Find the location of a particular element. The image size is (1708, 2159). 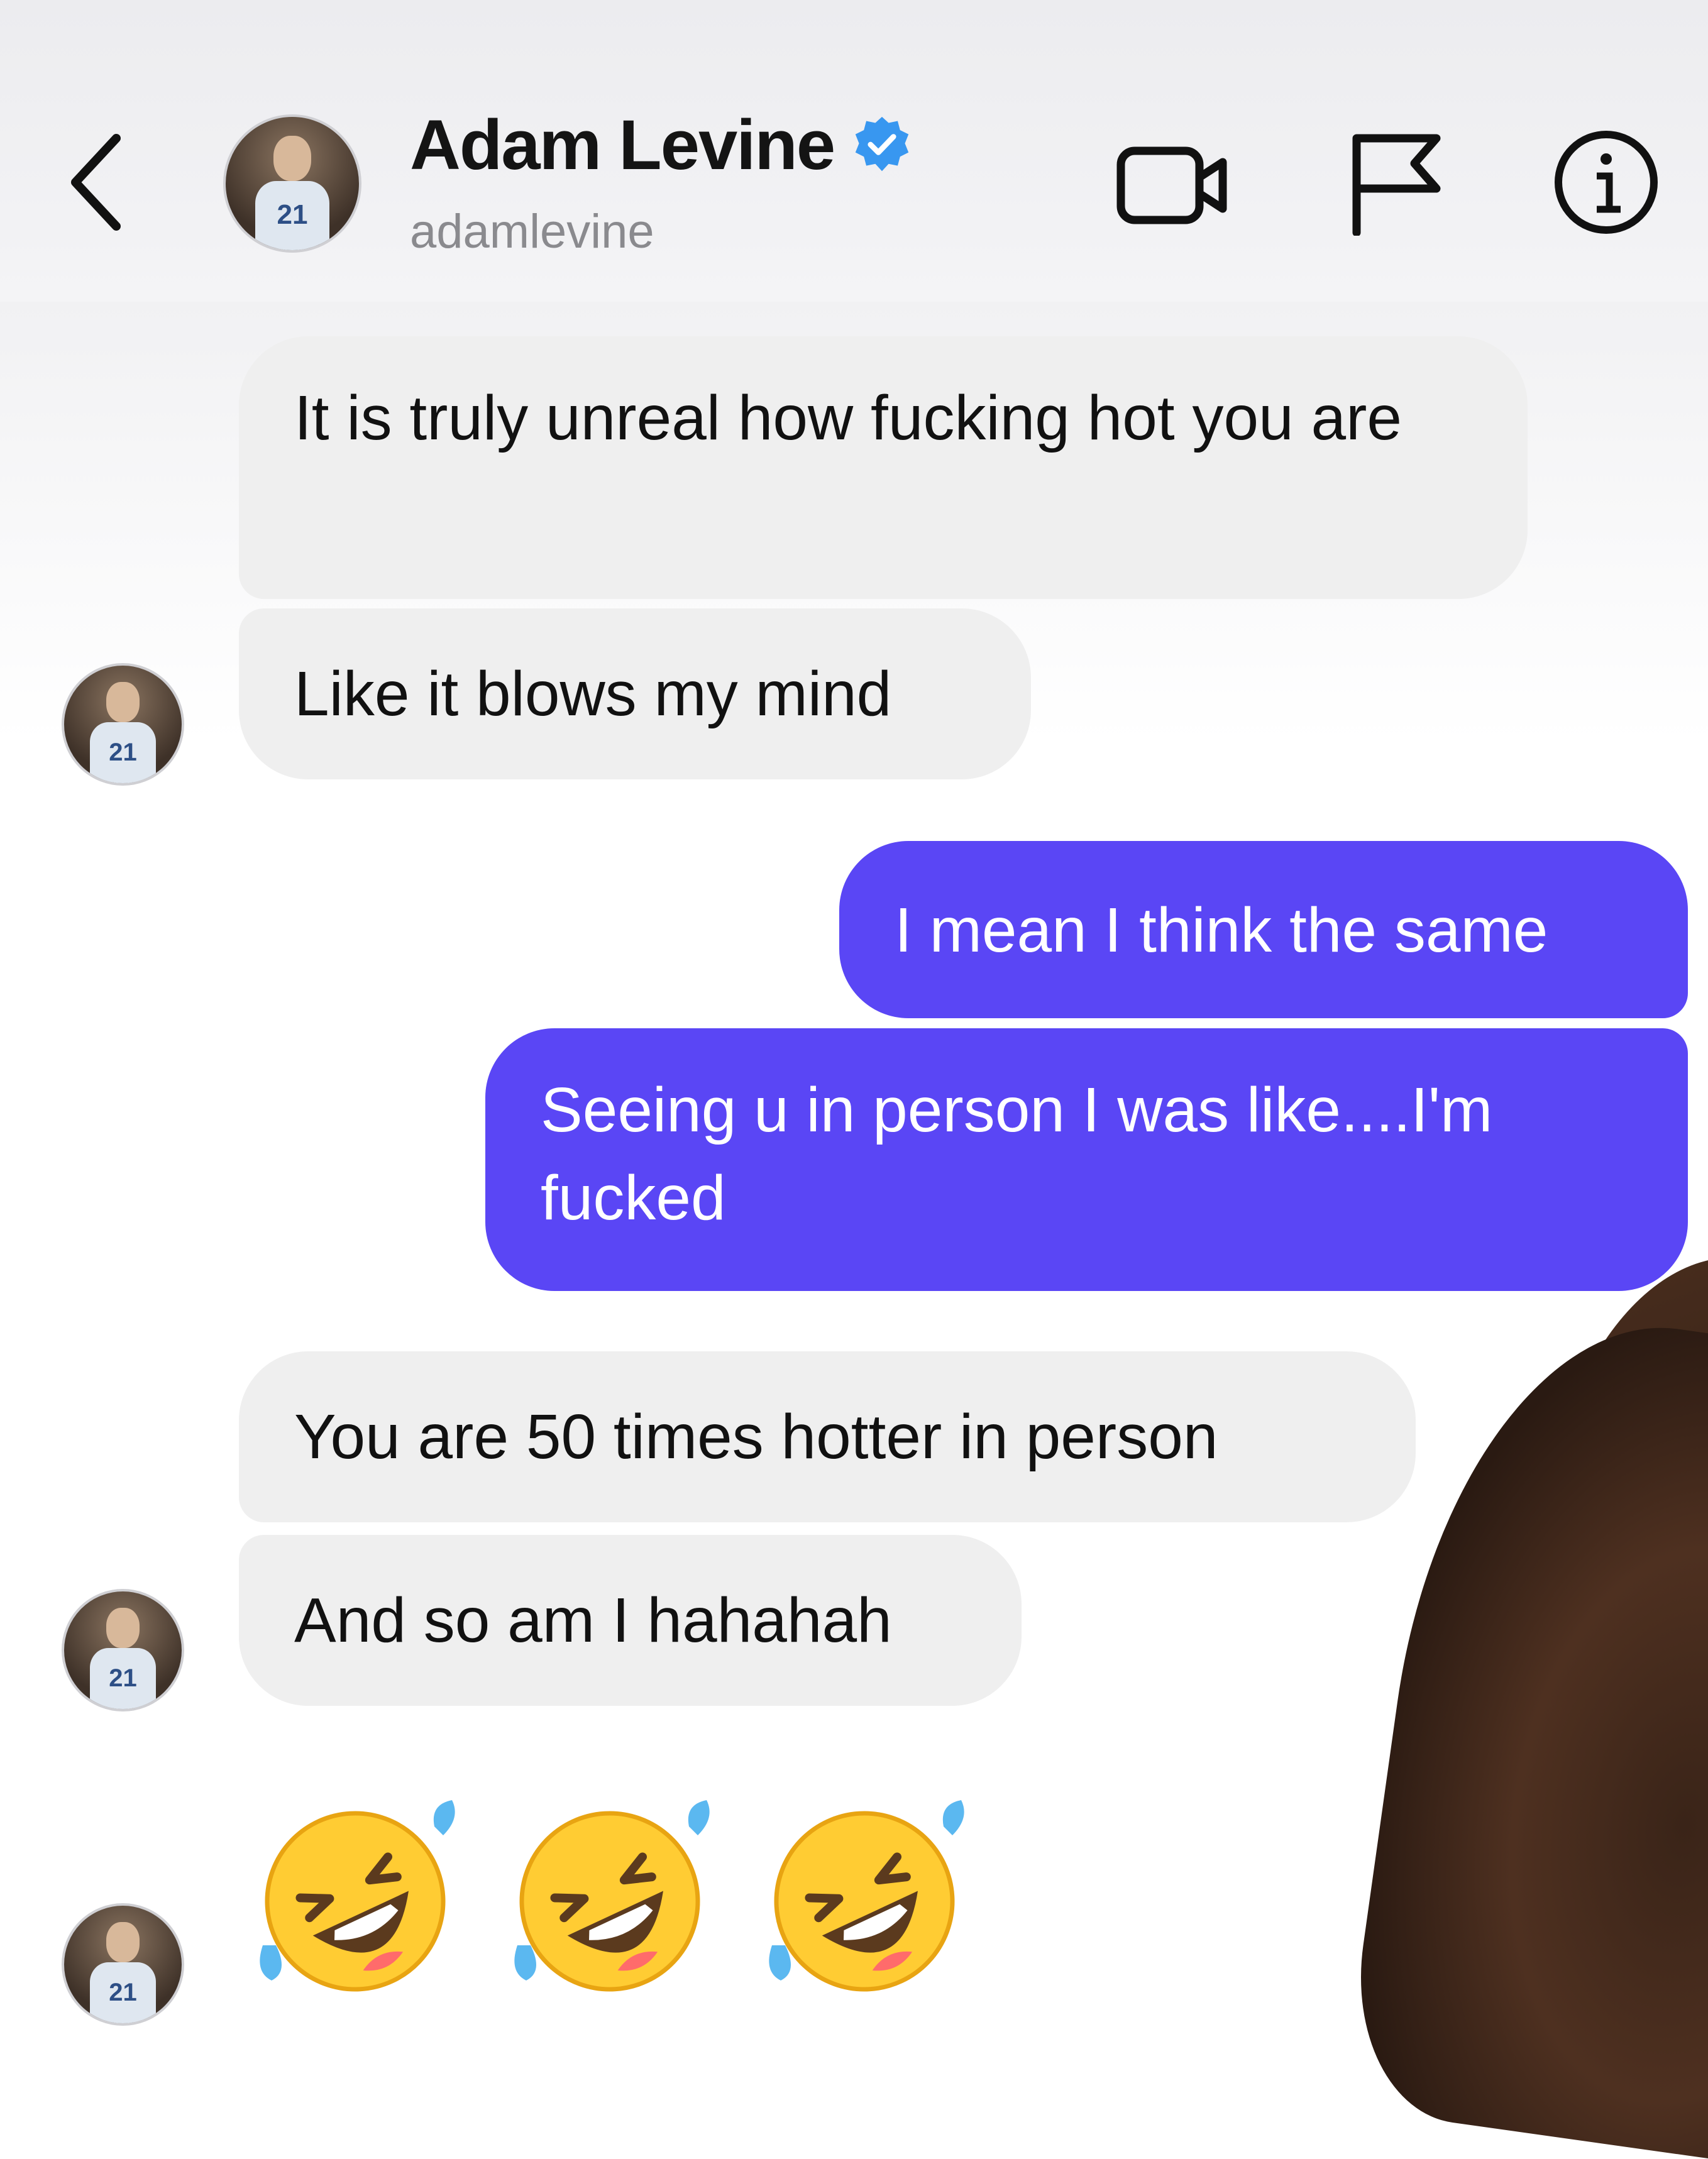

incoming-message: Like it blows my mind is located at coordinates (635, 693).